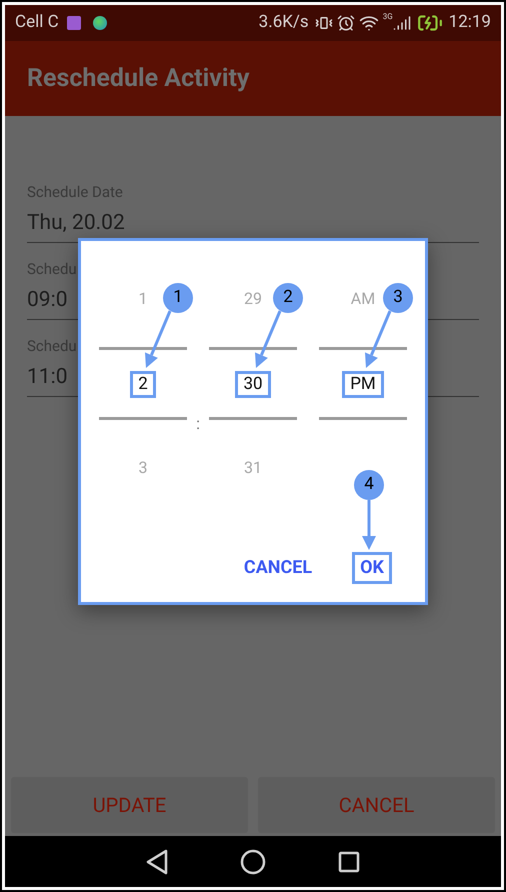 The height and width of the screenshot is (892, 506). What do you see at coordinates (283, 22) in the screenshot?
I see `network-speed: 3.6K/s` at bounding box center [283, 22].